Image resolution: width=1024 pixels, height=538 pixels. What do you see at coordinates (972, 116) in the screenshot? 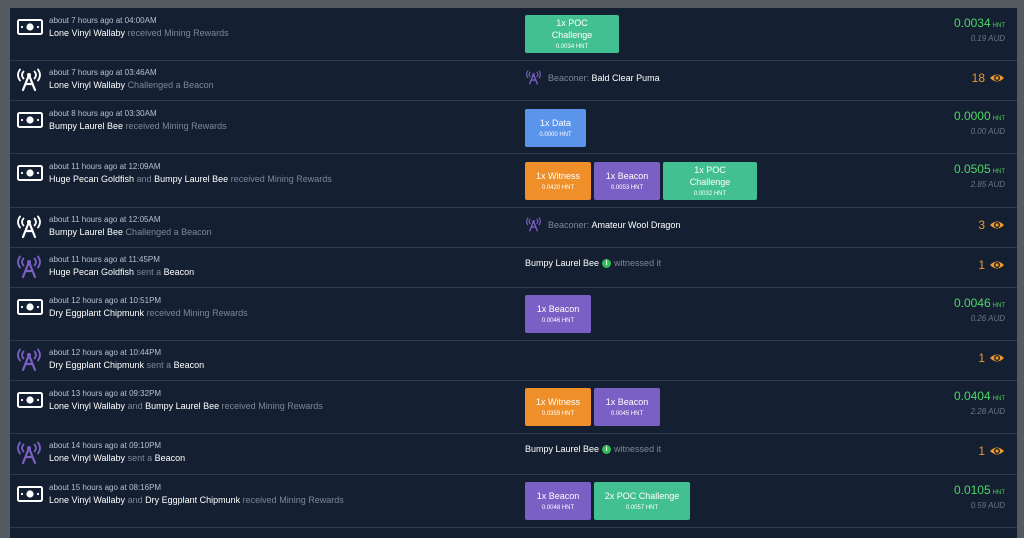
I see `hnt-amount: 0.0000` at bounding box center [972, 116].